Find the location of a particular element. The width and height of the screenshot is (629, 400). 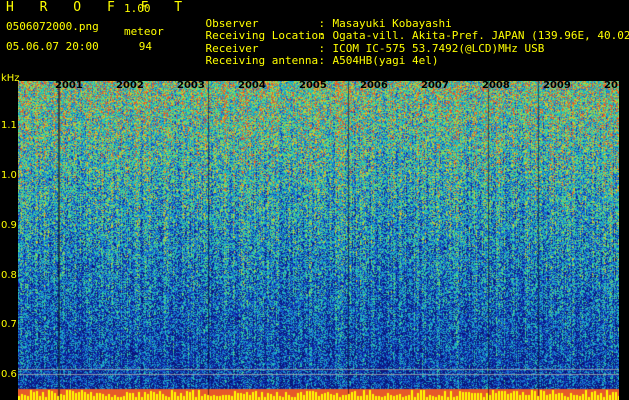

version-label: 1.00 is located at coordinates (137, 8).